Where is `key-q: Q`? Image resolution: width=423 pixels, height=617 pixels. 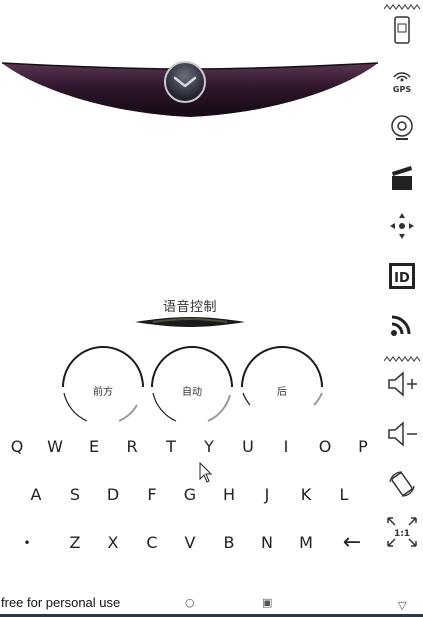
key-q: Q is located at coordinates (17, 447).